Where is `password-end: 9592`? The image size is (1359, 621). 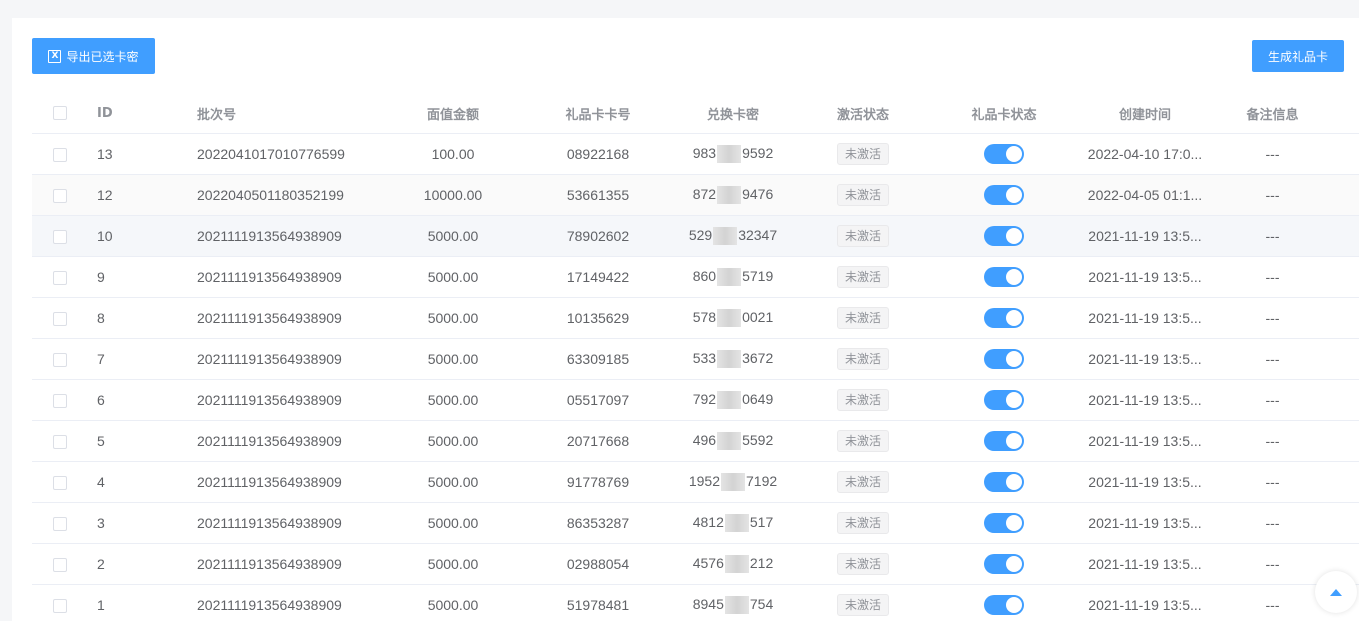 password-end: 9592 is located at coordinates (758, 152).